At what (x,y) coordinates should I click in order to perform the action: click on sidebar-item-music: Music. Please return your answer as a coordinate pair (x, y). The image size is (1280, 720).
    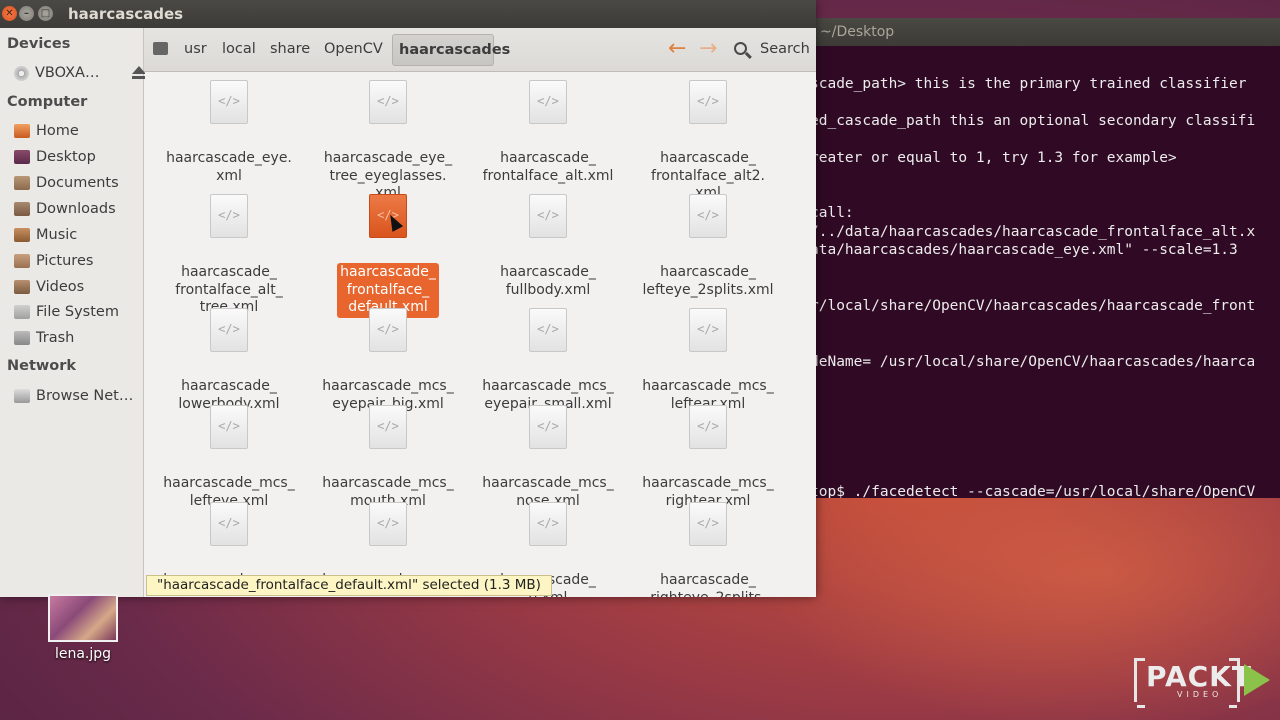
    Looking at the image, I should click on (76, 235).